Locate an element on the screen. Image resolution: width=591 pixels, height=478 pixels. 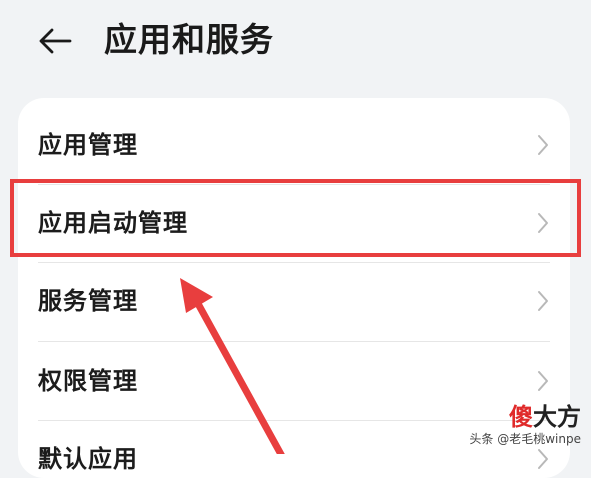
watermark-logo: 傻大方 is located at coordinates (545, 417).